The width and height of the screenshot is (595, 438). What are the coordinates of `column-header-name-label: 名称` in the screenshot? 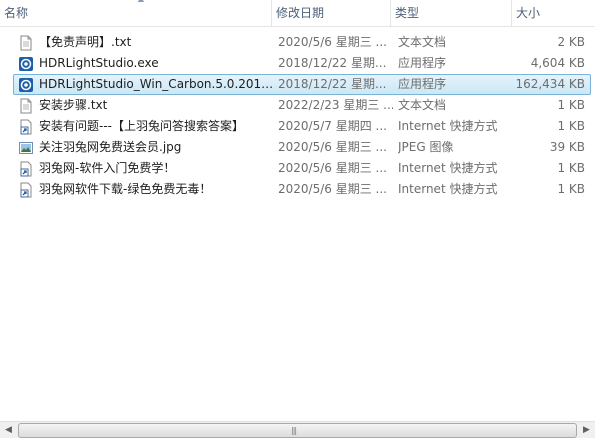 It's located at (16, 13).